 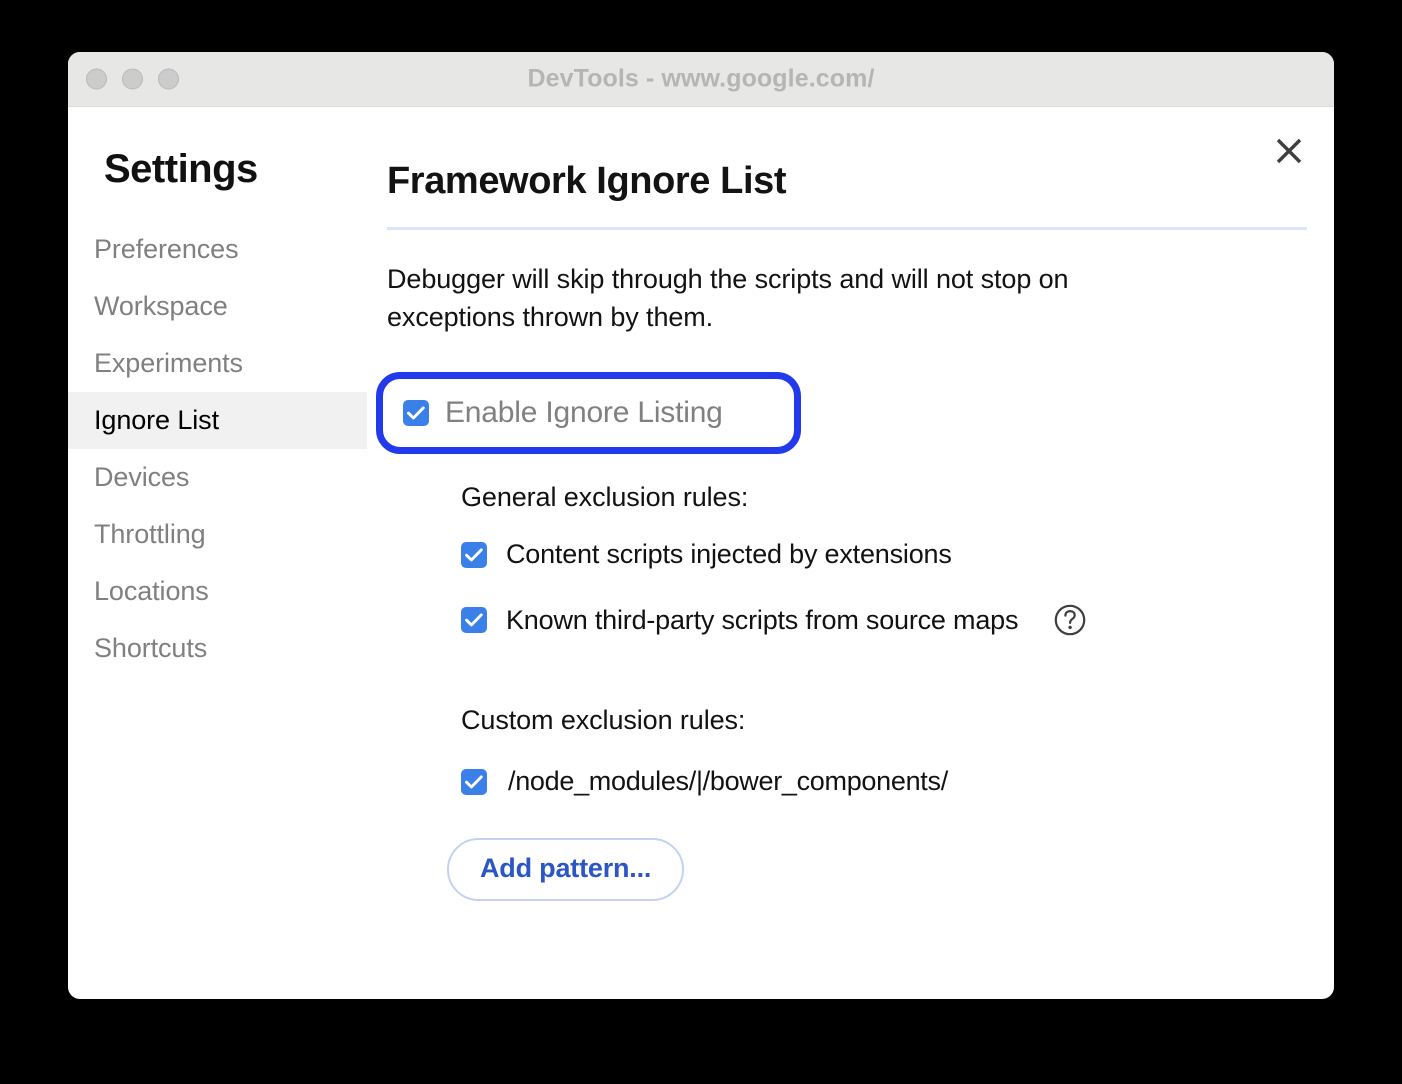 What do you see at coordinates (603, 720) in the screenshot?
I see `custom-exclusion-rules-label: Custom exclusion rules:` at bounding box center [603, 720].